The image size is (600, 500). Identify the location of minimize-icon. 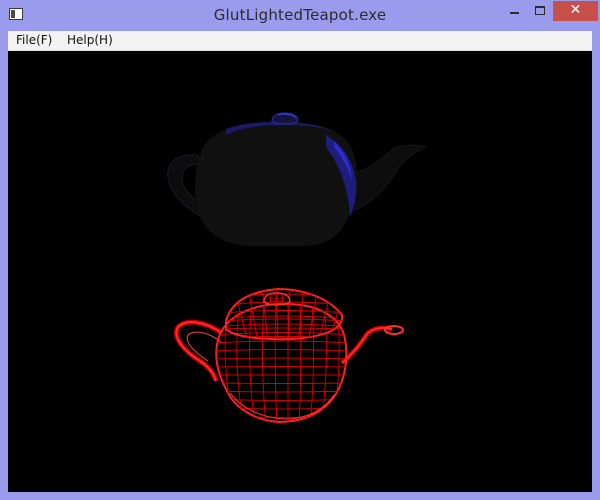
(514, 13).